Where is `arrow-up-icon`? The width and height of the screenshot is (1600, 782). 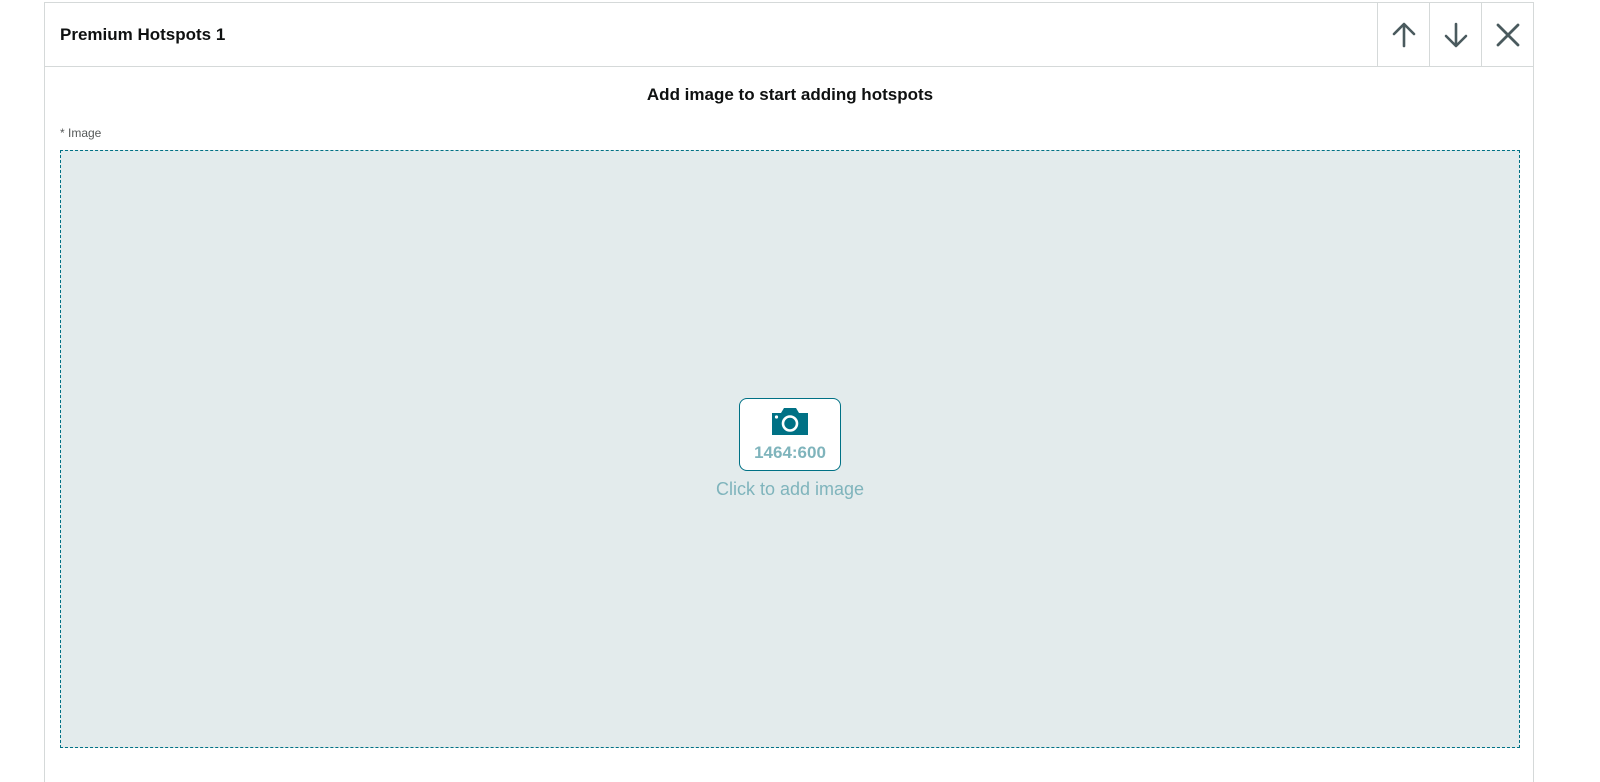
arrow-up-icon is located at coordinates (1403, 34).